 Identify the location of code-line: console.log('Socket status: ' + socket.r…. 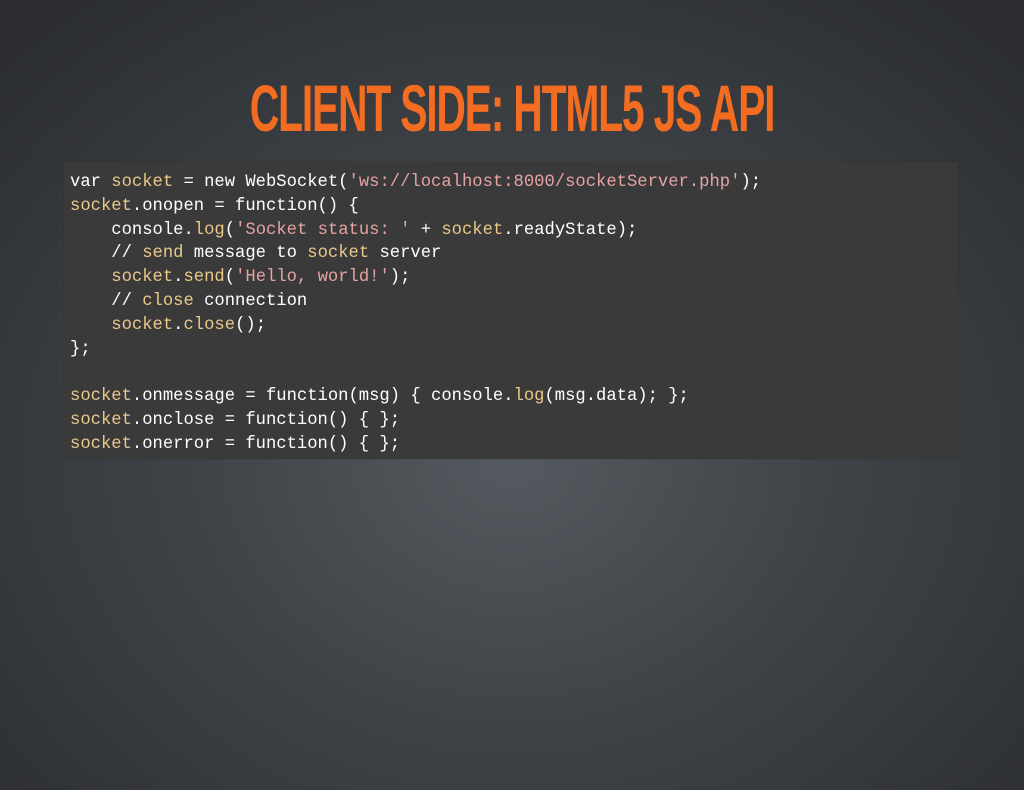
(511, 231).